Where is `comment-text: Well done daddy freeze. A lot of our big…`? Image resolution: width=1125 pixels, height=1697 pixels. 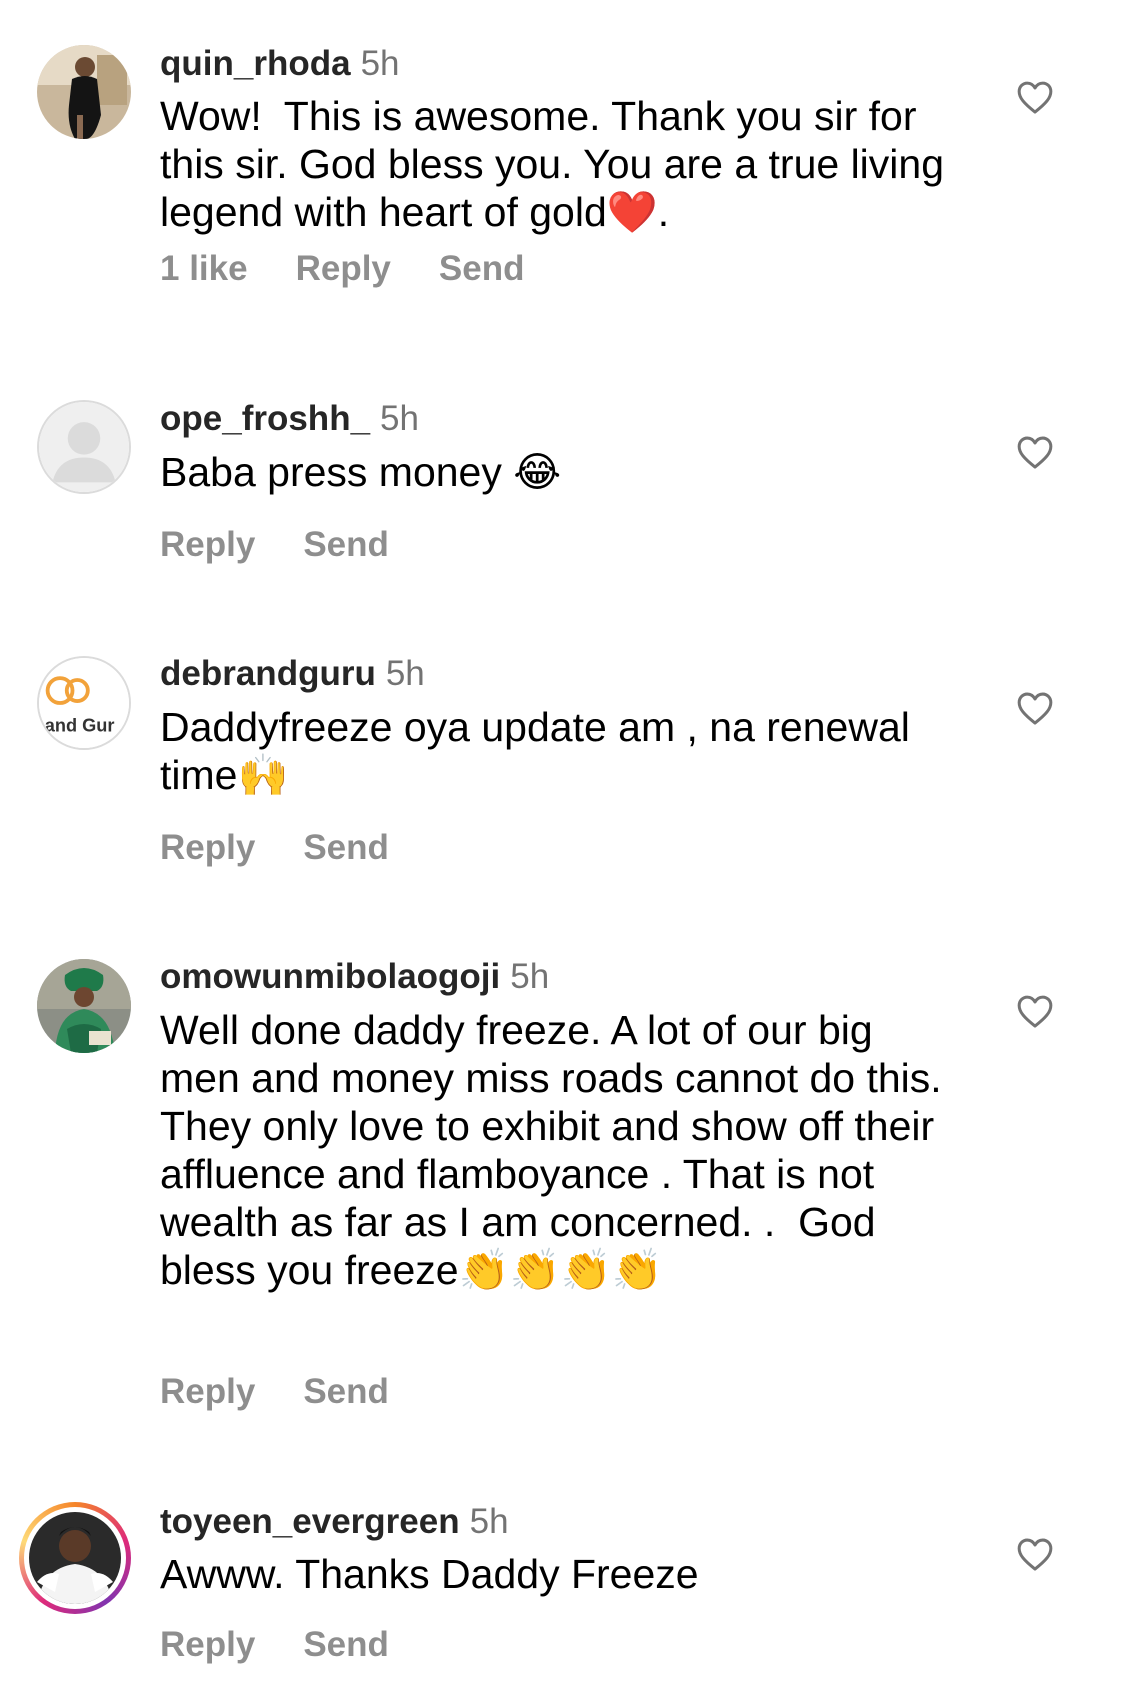 comment-text: Well done daddy freeze. A lot of our big… is located at coordinates (562, 1150).